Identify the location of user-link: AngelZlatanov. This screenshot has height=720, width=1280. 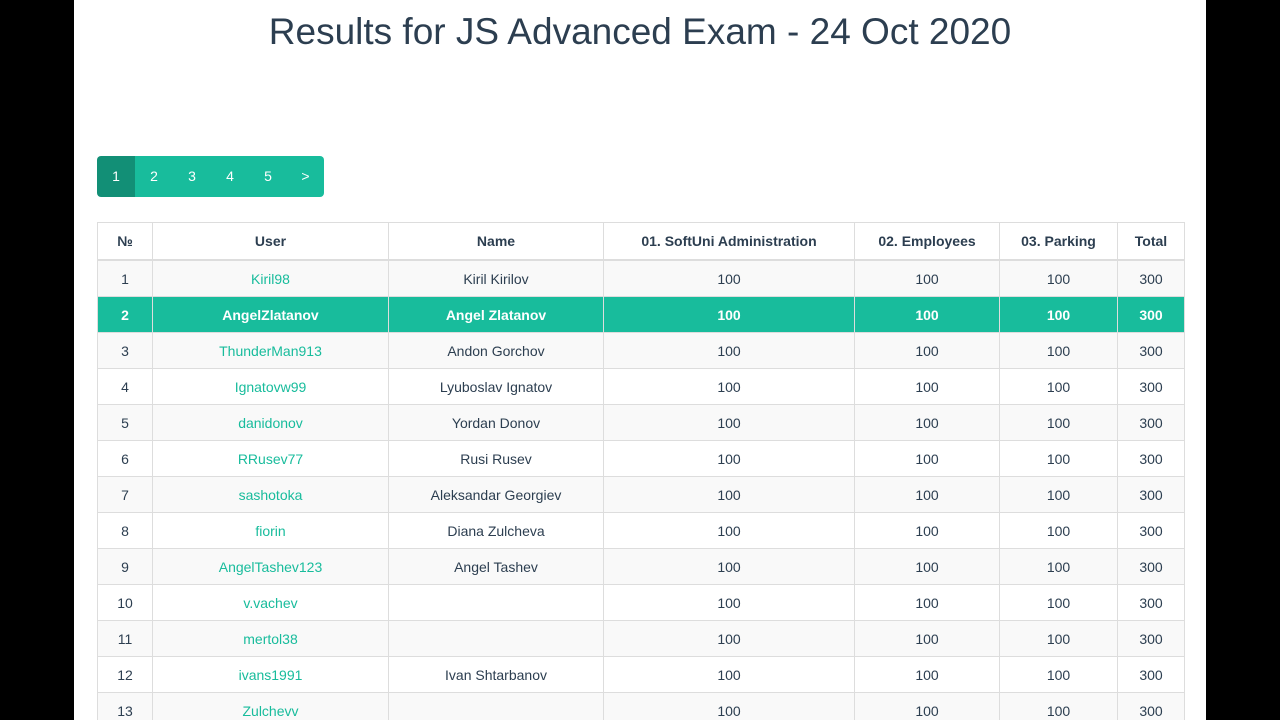
(270, 315).